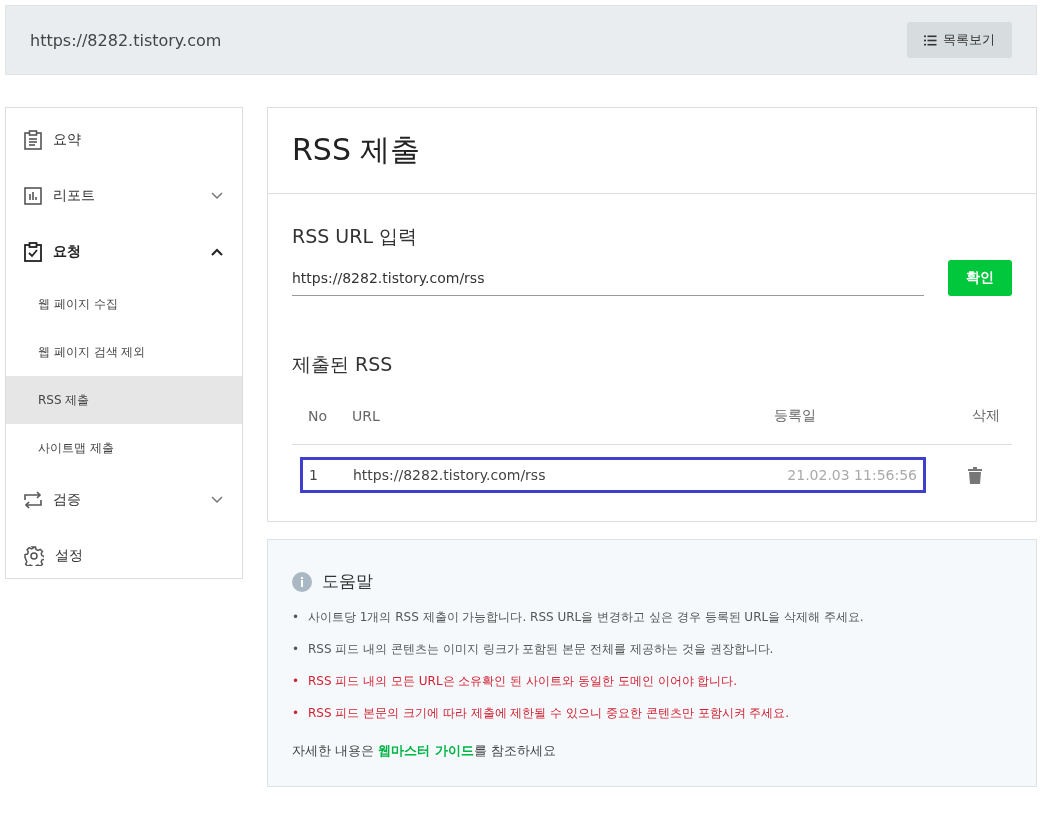 Image resolution: width=1043 pixels, height=816 pixels. Describe the element at coordinates (366, 416) in the screenshot. I see `column-header: URL` at that location.